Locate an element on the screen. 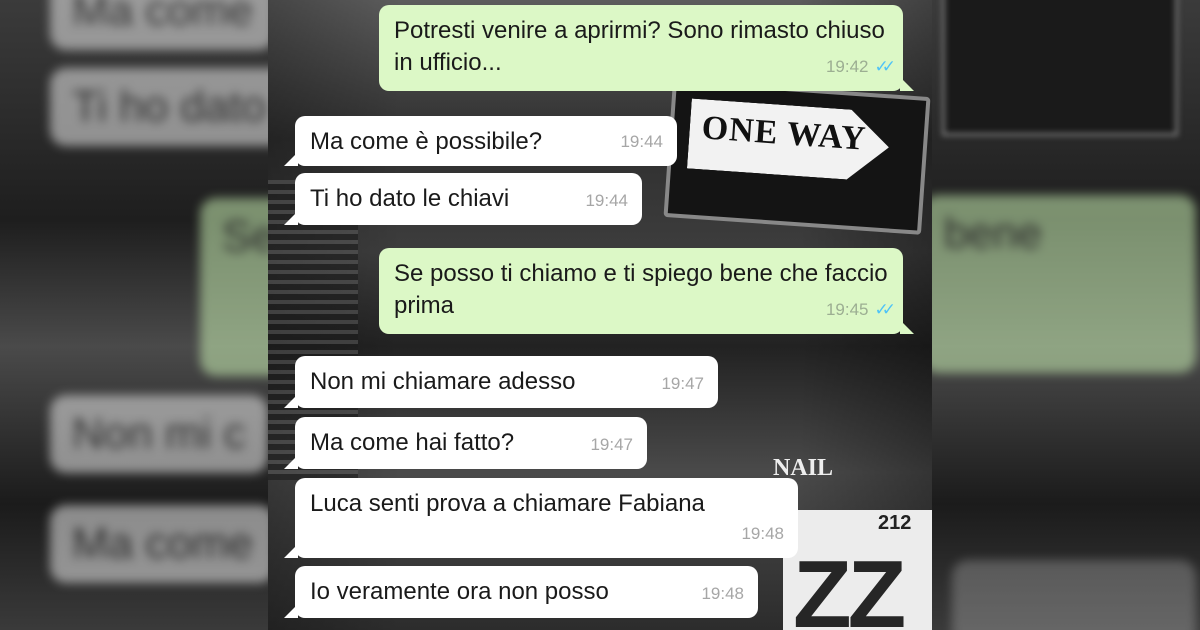 The height and width of the screenshot is (630, 1200). message-meta: 19:42 ✓✓ is located at coordinates (860, 67).